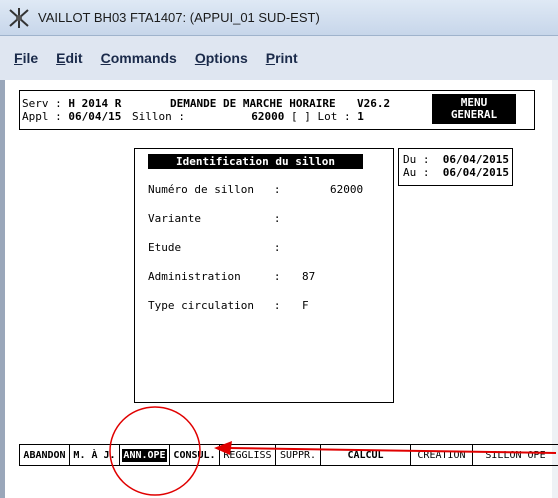 Image resolution: width=558 pixels, height=498 pixels. I want to click on menu-edit: Edit, so click(69, 58).